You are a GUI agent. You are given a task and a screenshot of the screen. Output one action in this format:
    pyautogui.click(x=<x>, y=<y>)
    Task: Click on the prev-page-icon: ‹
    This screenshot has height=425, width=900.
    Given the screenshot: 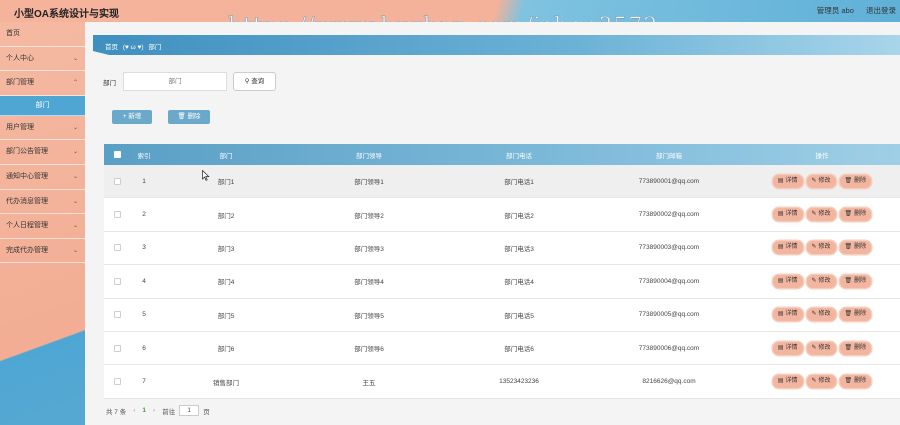 What is the action you would take?
    pyautogui.click(x=134, y=410)
    